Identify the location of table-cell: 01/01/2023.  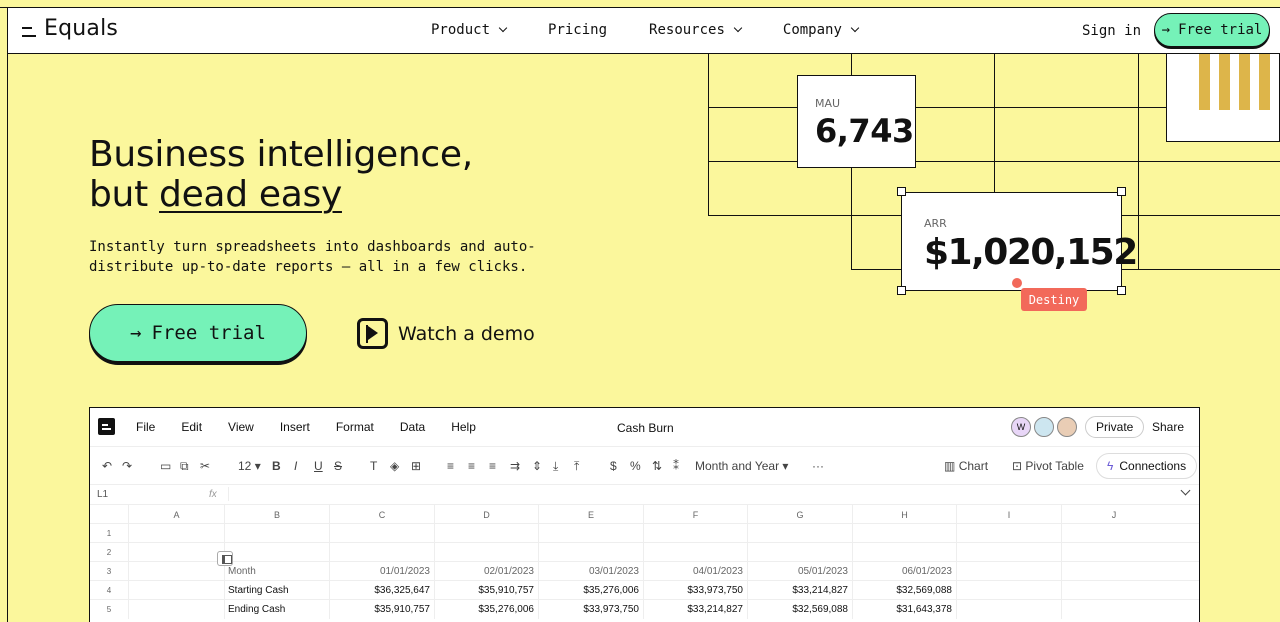
(381, 571).